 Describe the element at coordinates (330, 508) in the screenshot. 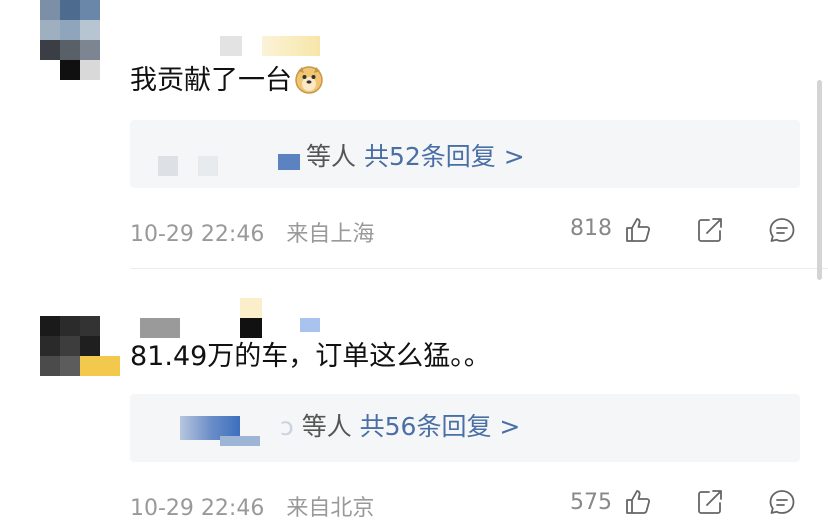

I see `comment-location: 来自北京` at that location.